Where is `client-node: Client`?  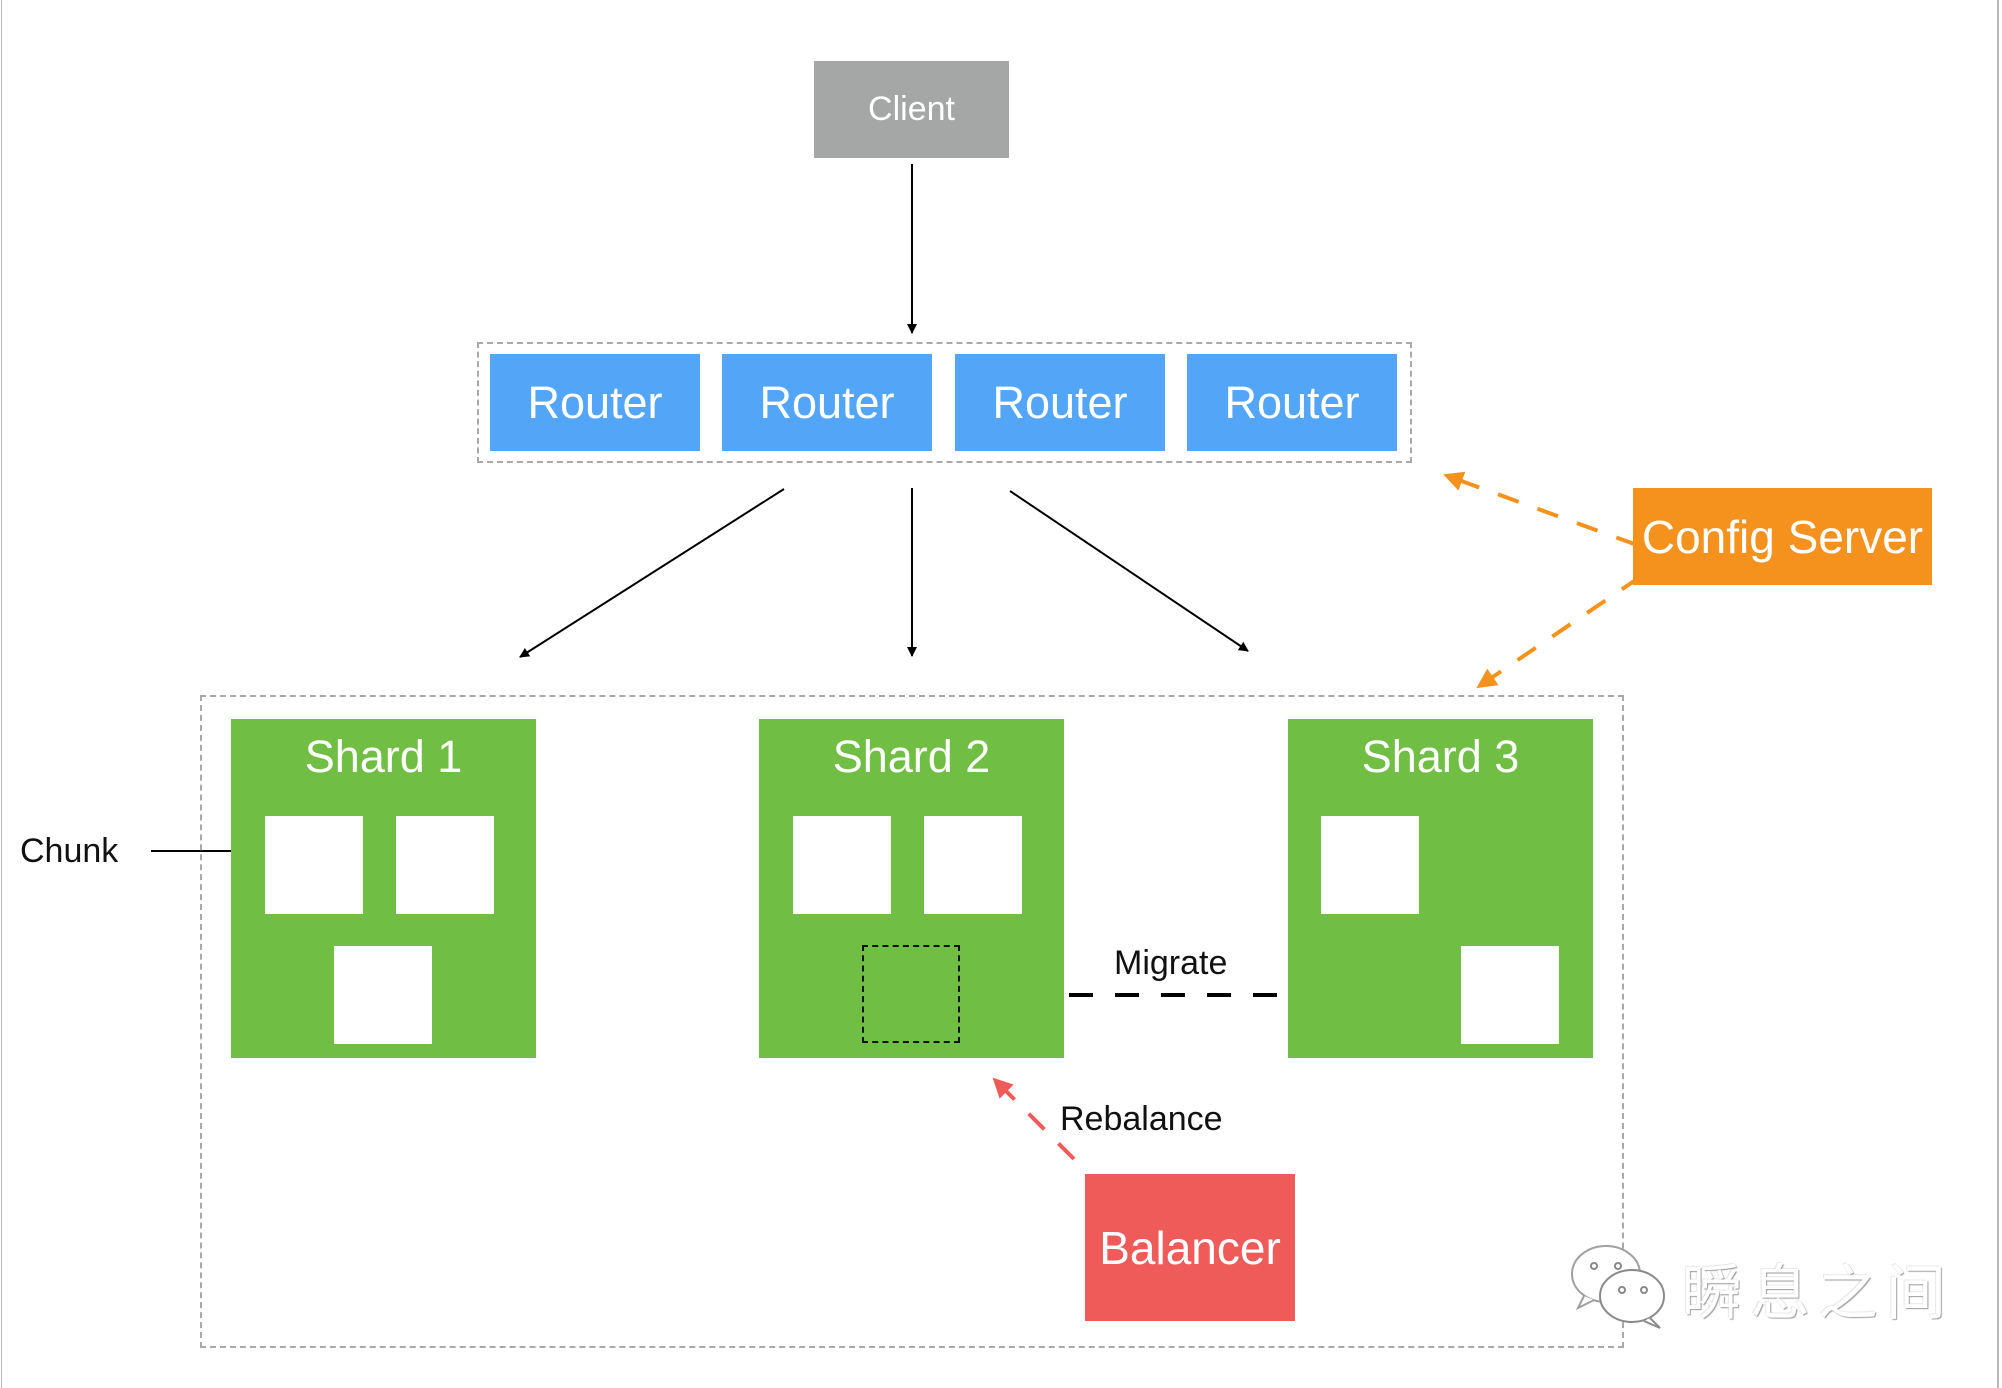 client-node: Client is located at coordinates (911, 109).